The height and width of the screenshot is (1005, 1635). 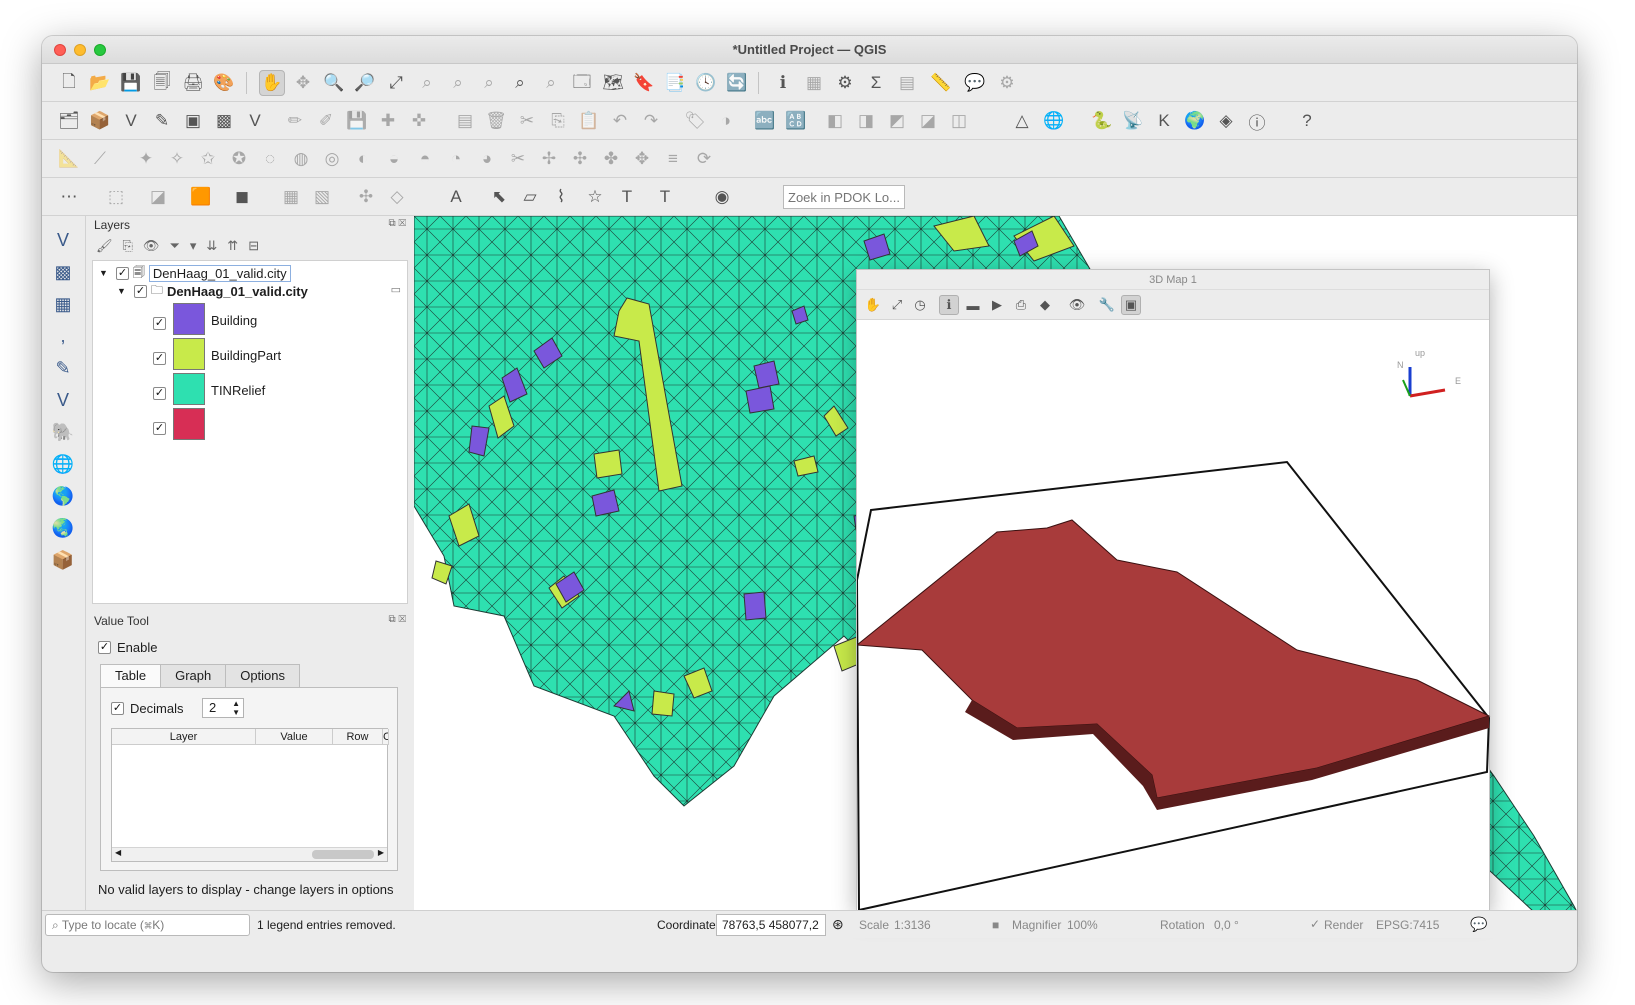 I want to click on plugin-k-icon: K, so click(x=1164, y=121).